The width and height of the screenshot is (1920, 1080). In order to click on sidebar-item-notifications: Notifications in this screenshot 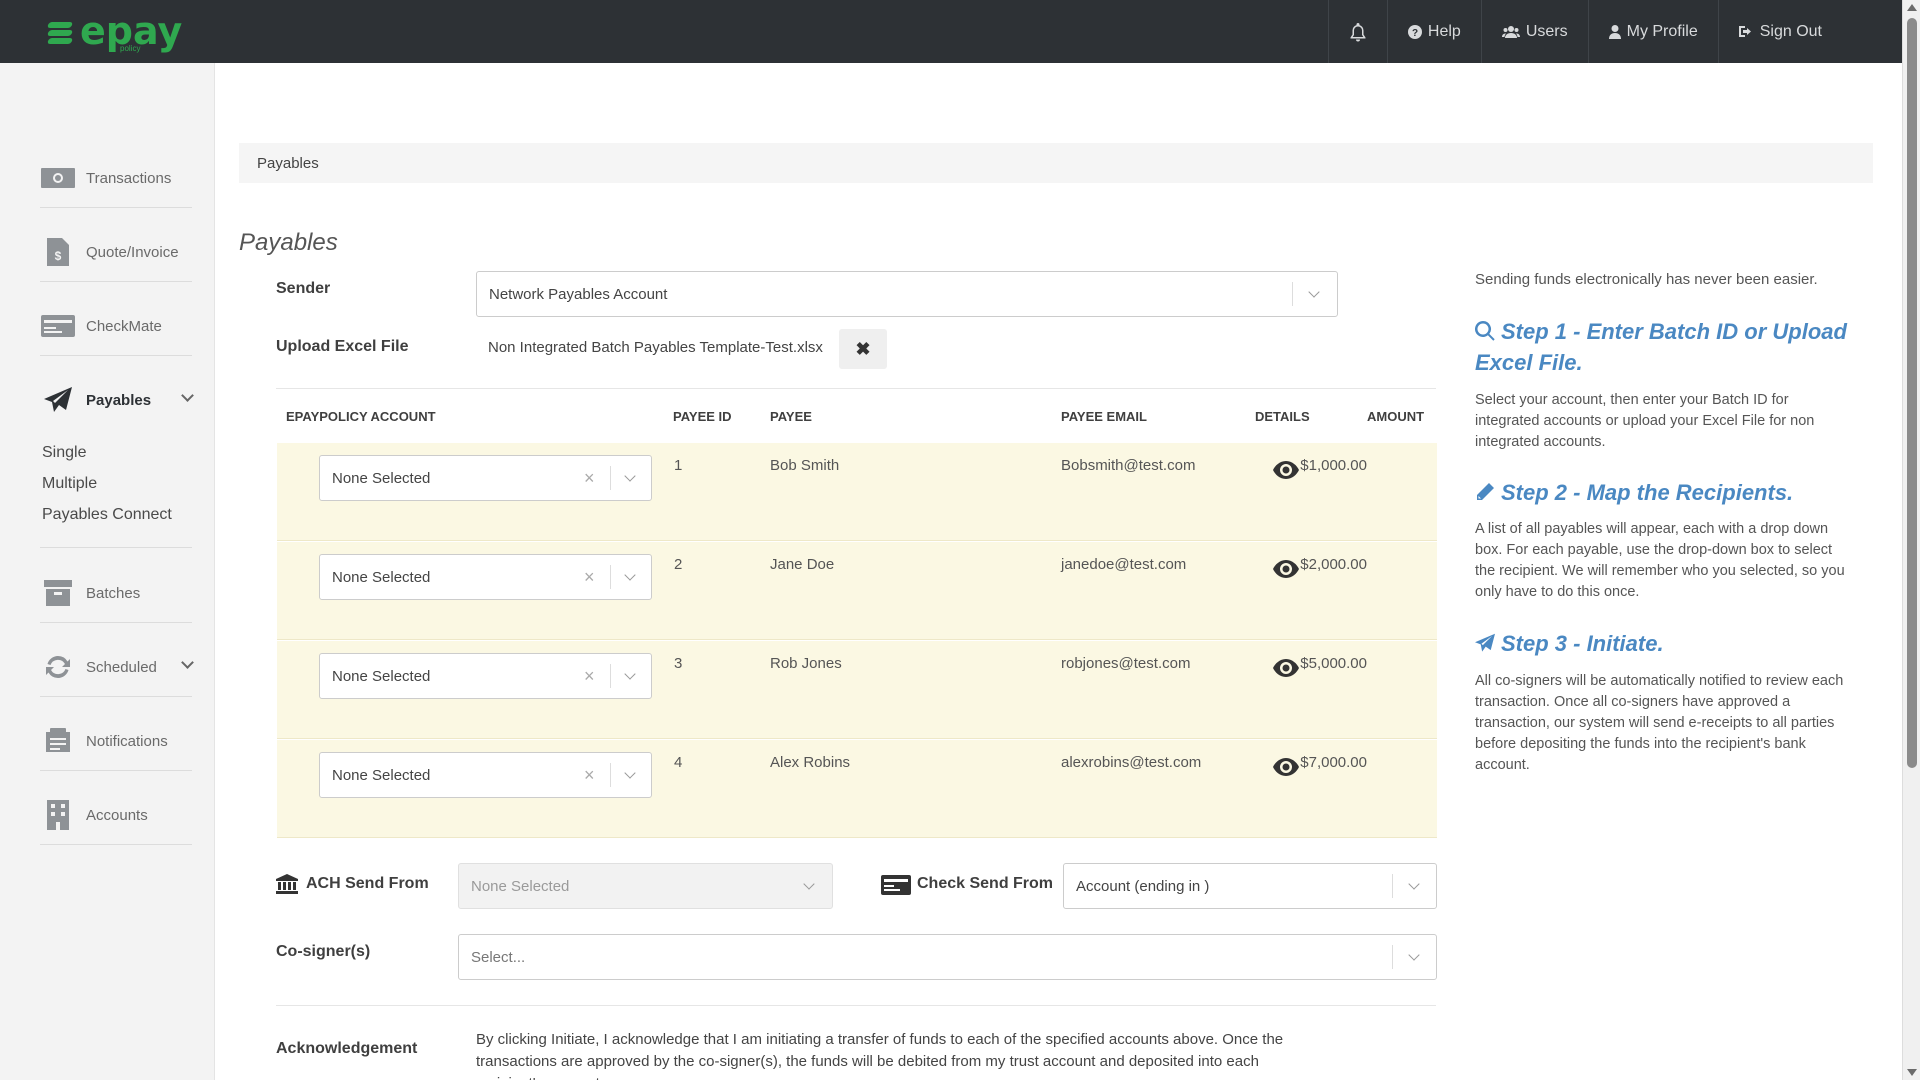, I will do `click(116, 741)`.